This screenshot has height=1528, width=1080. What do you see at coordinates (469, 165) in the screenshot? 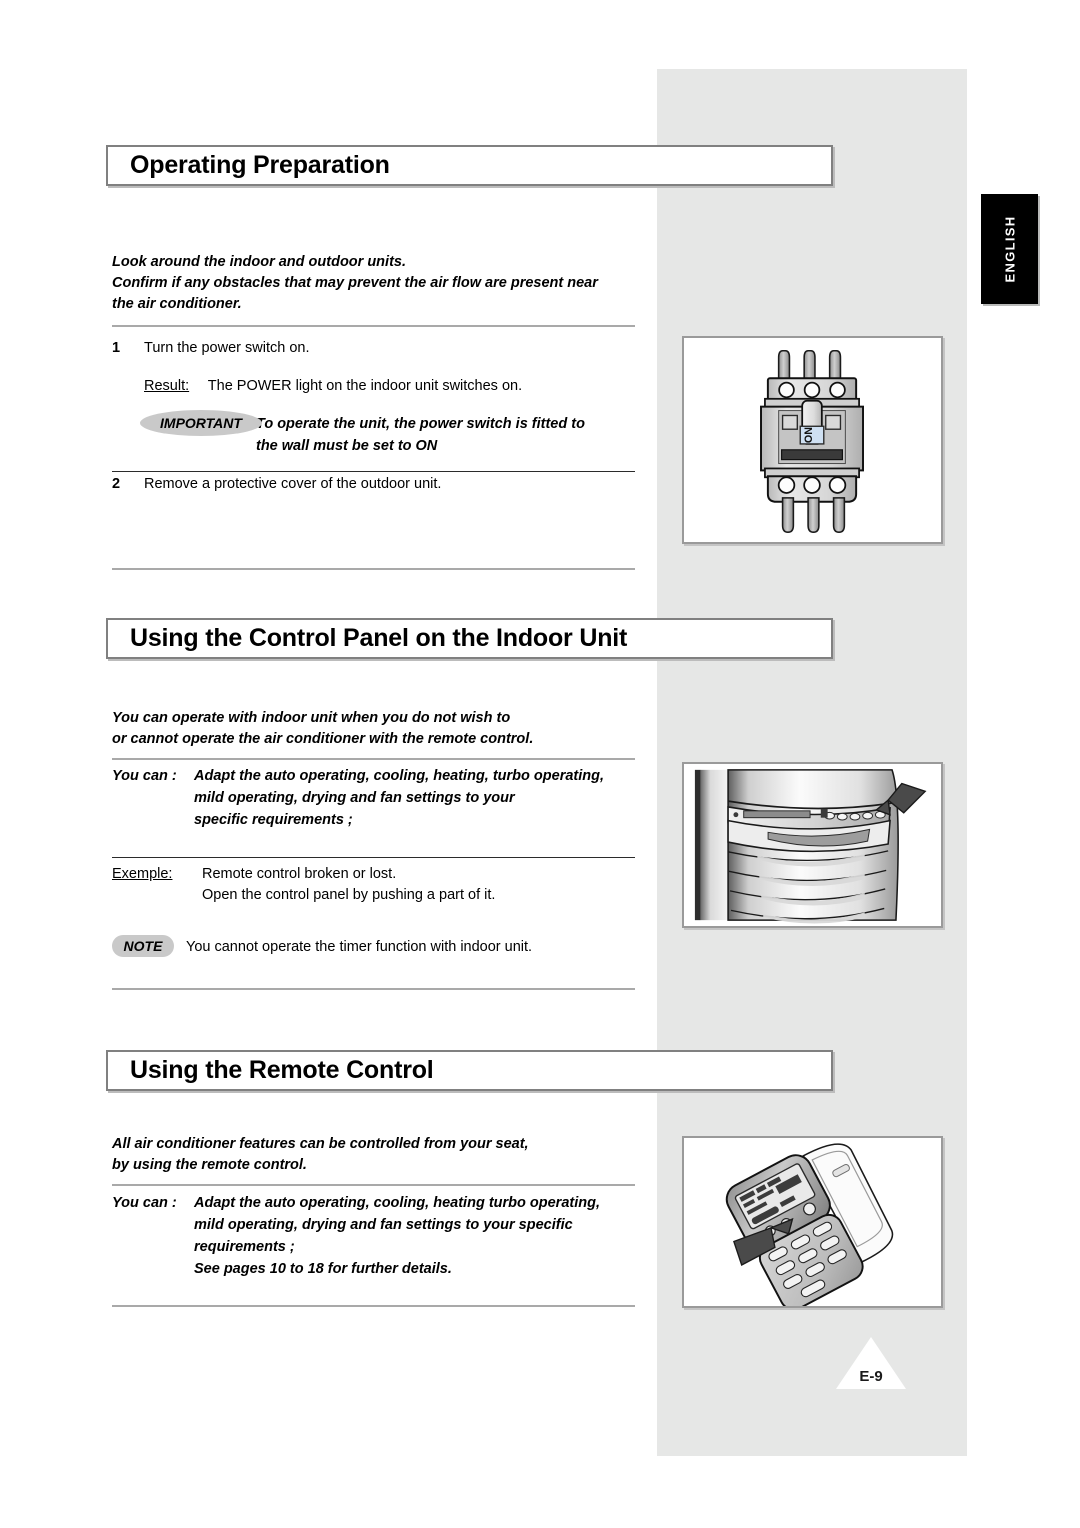
I see `section-header-operating-preparation: Operating Preparation` at bounding box center [469, 165].